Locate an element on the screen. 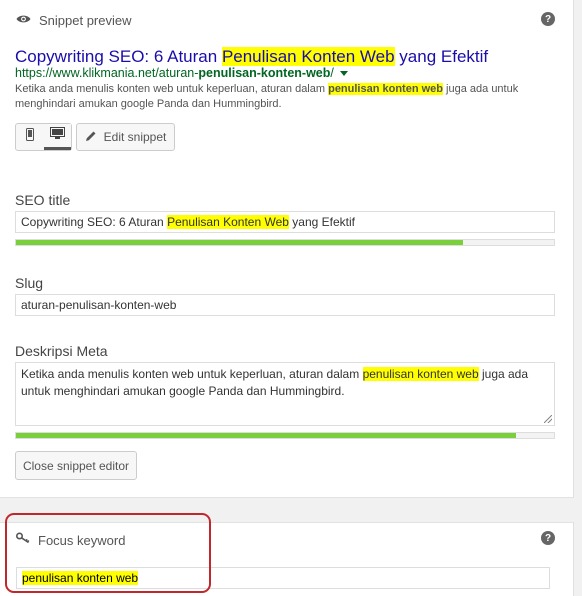 The image size is (582, 596). focus-keyword-header: Focus keyword is located at coordinates (70, 540).